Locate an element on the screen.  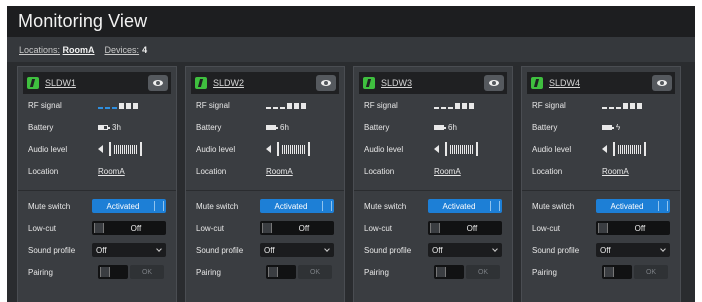
device-card-header: SLDW4 is located at coordinates (601, 83).